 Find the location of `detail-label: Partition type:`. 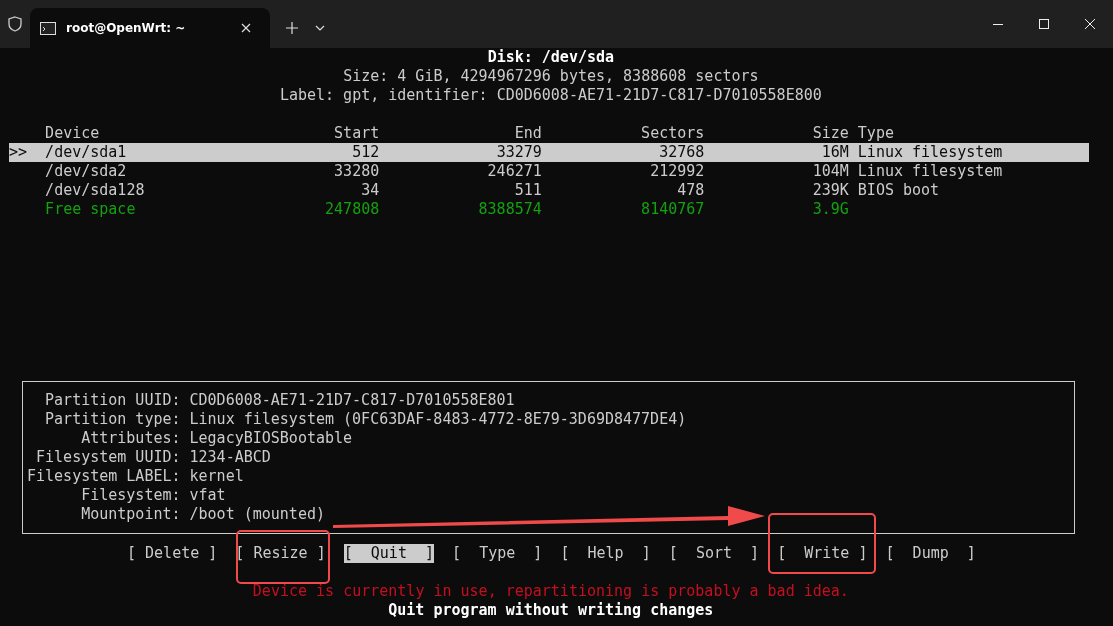

detail-label: Partition type: is located at coordinates (113, 419).